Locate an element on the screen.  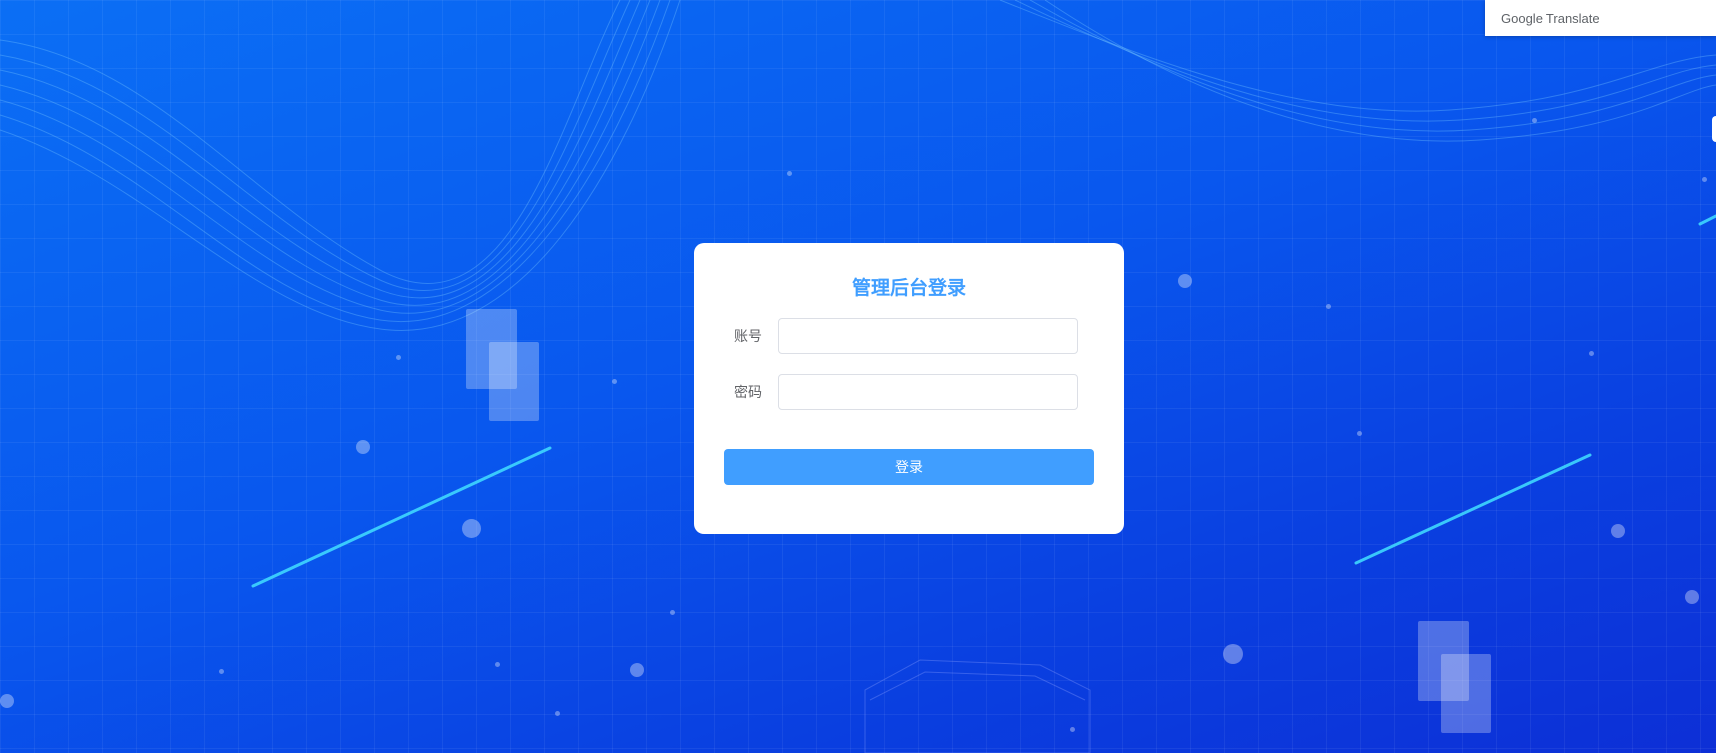
password-row: 密码 is located at coordinates (906, 392).